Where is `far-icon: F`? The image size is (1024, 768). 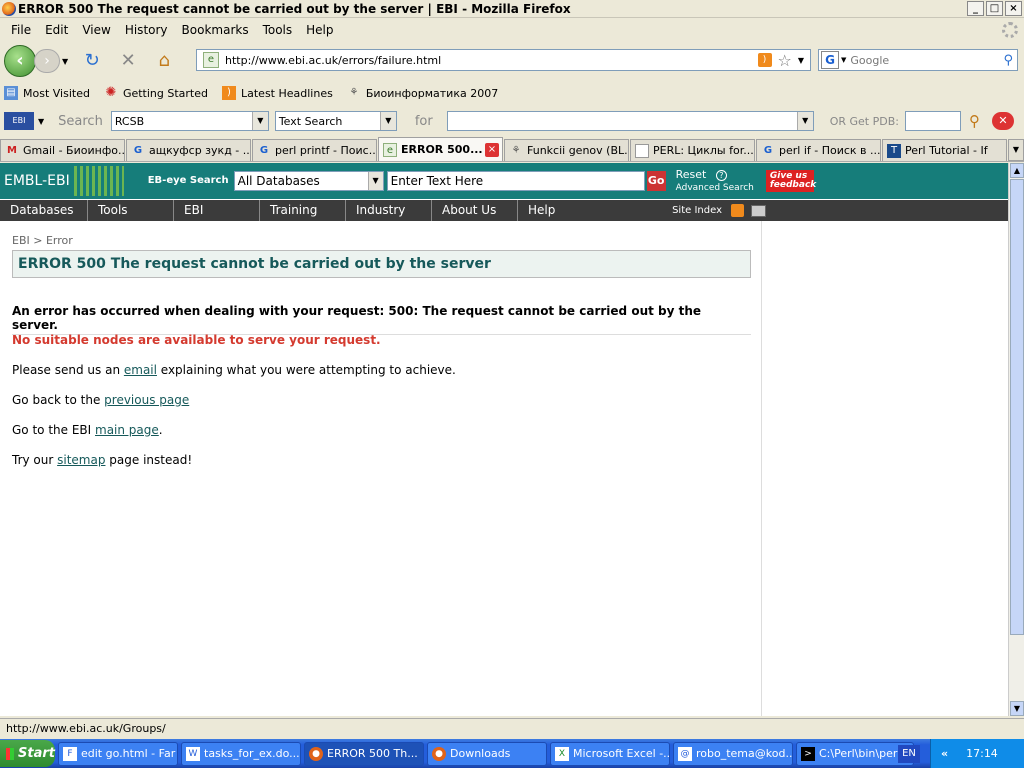 far-icon: F is located at coordinates (70, 753).